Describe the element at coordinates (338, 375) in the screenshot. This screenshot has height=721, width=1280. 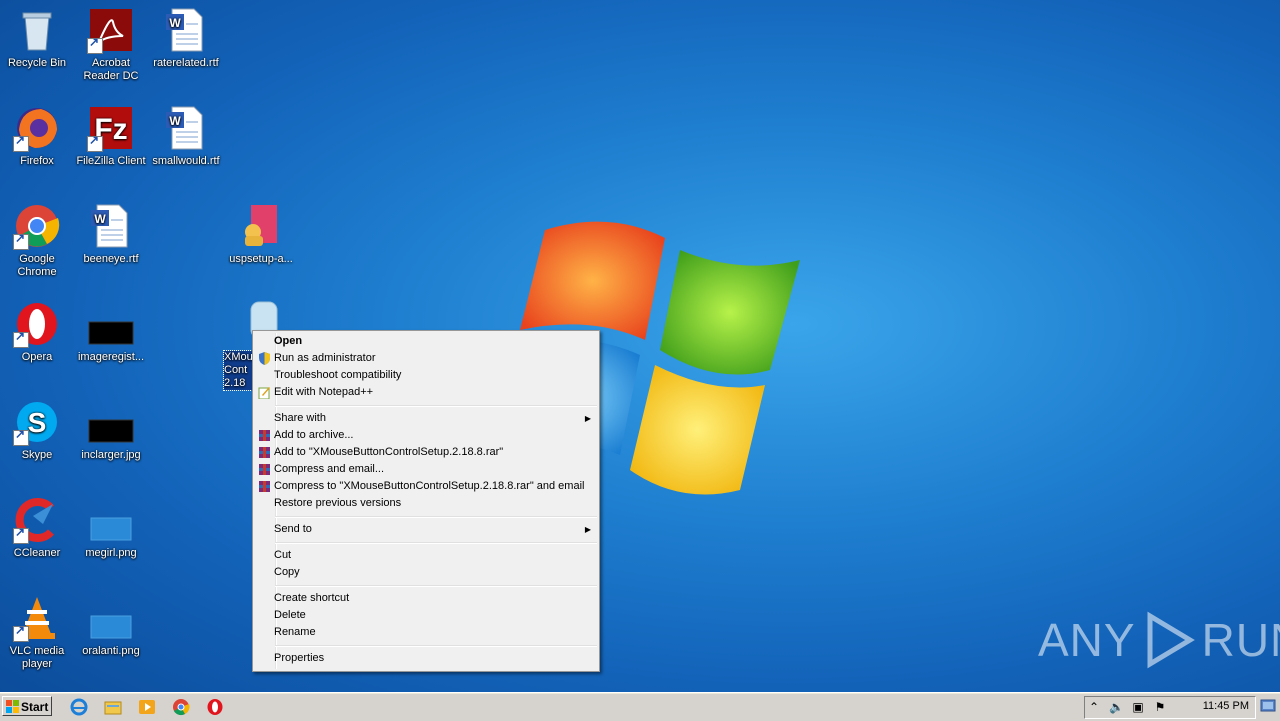
I see `menu-item-label: Troubleshoot compatibility` at that location.